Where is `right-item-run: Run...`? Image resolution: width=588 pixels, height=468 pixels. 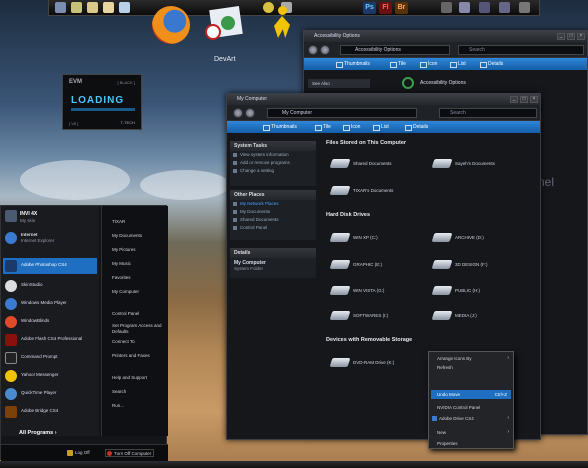
right-item-run: Run... is located at coordinates (118, 405).